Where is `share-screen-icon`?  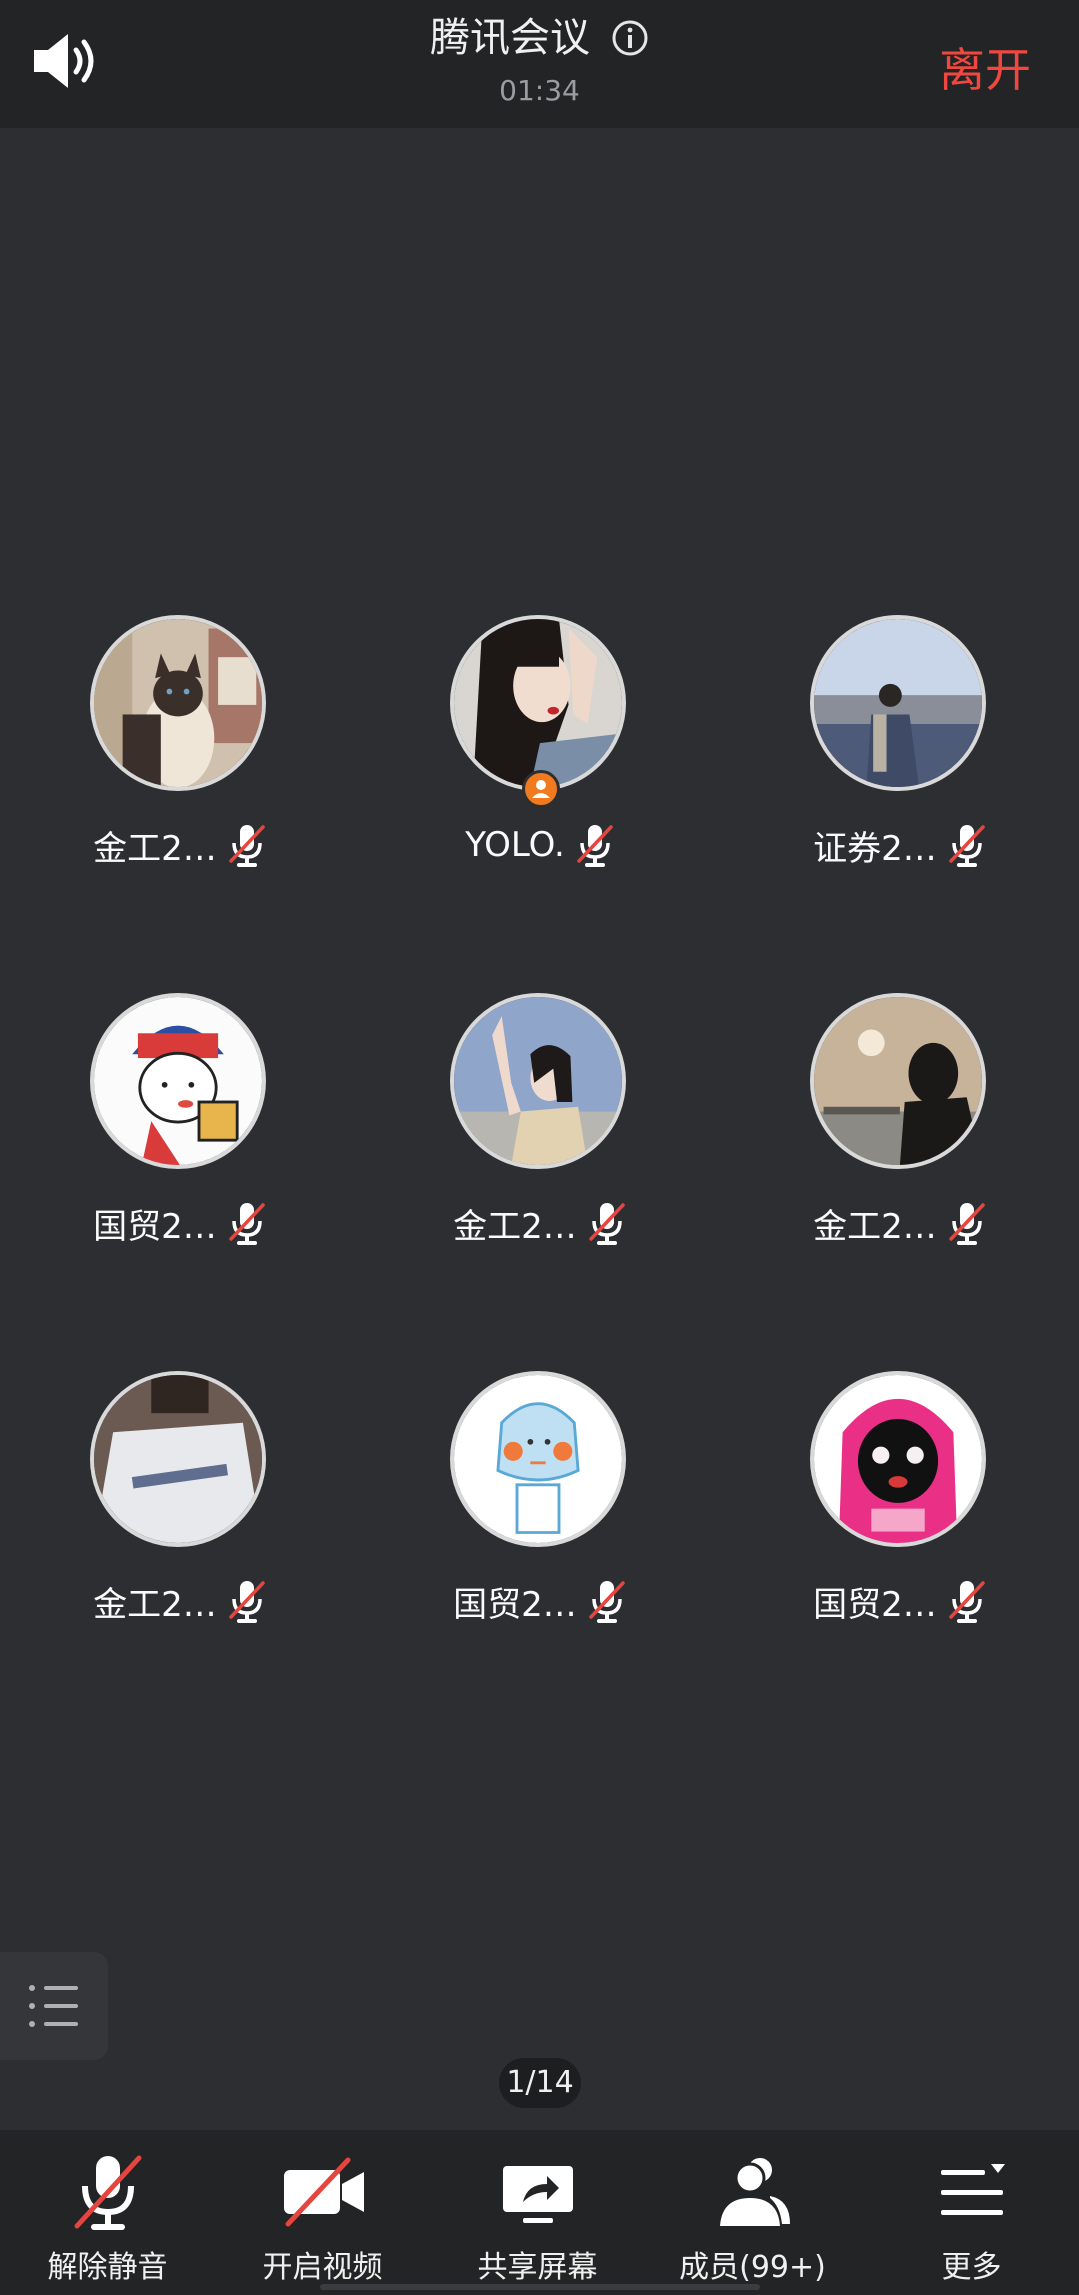
share-screen-icon is located at coordinates (537, 2194).